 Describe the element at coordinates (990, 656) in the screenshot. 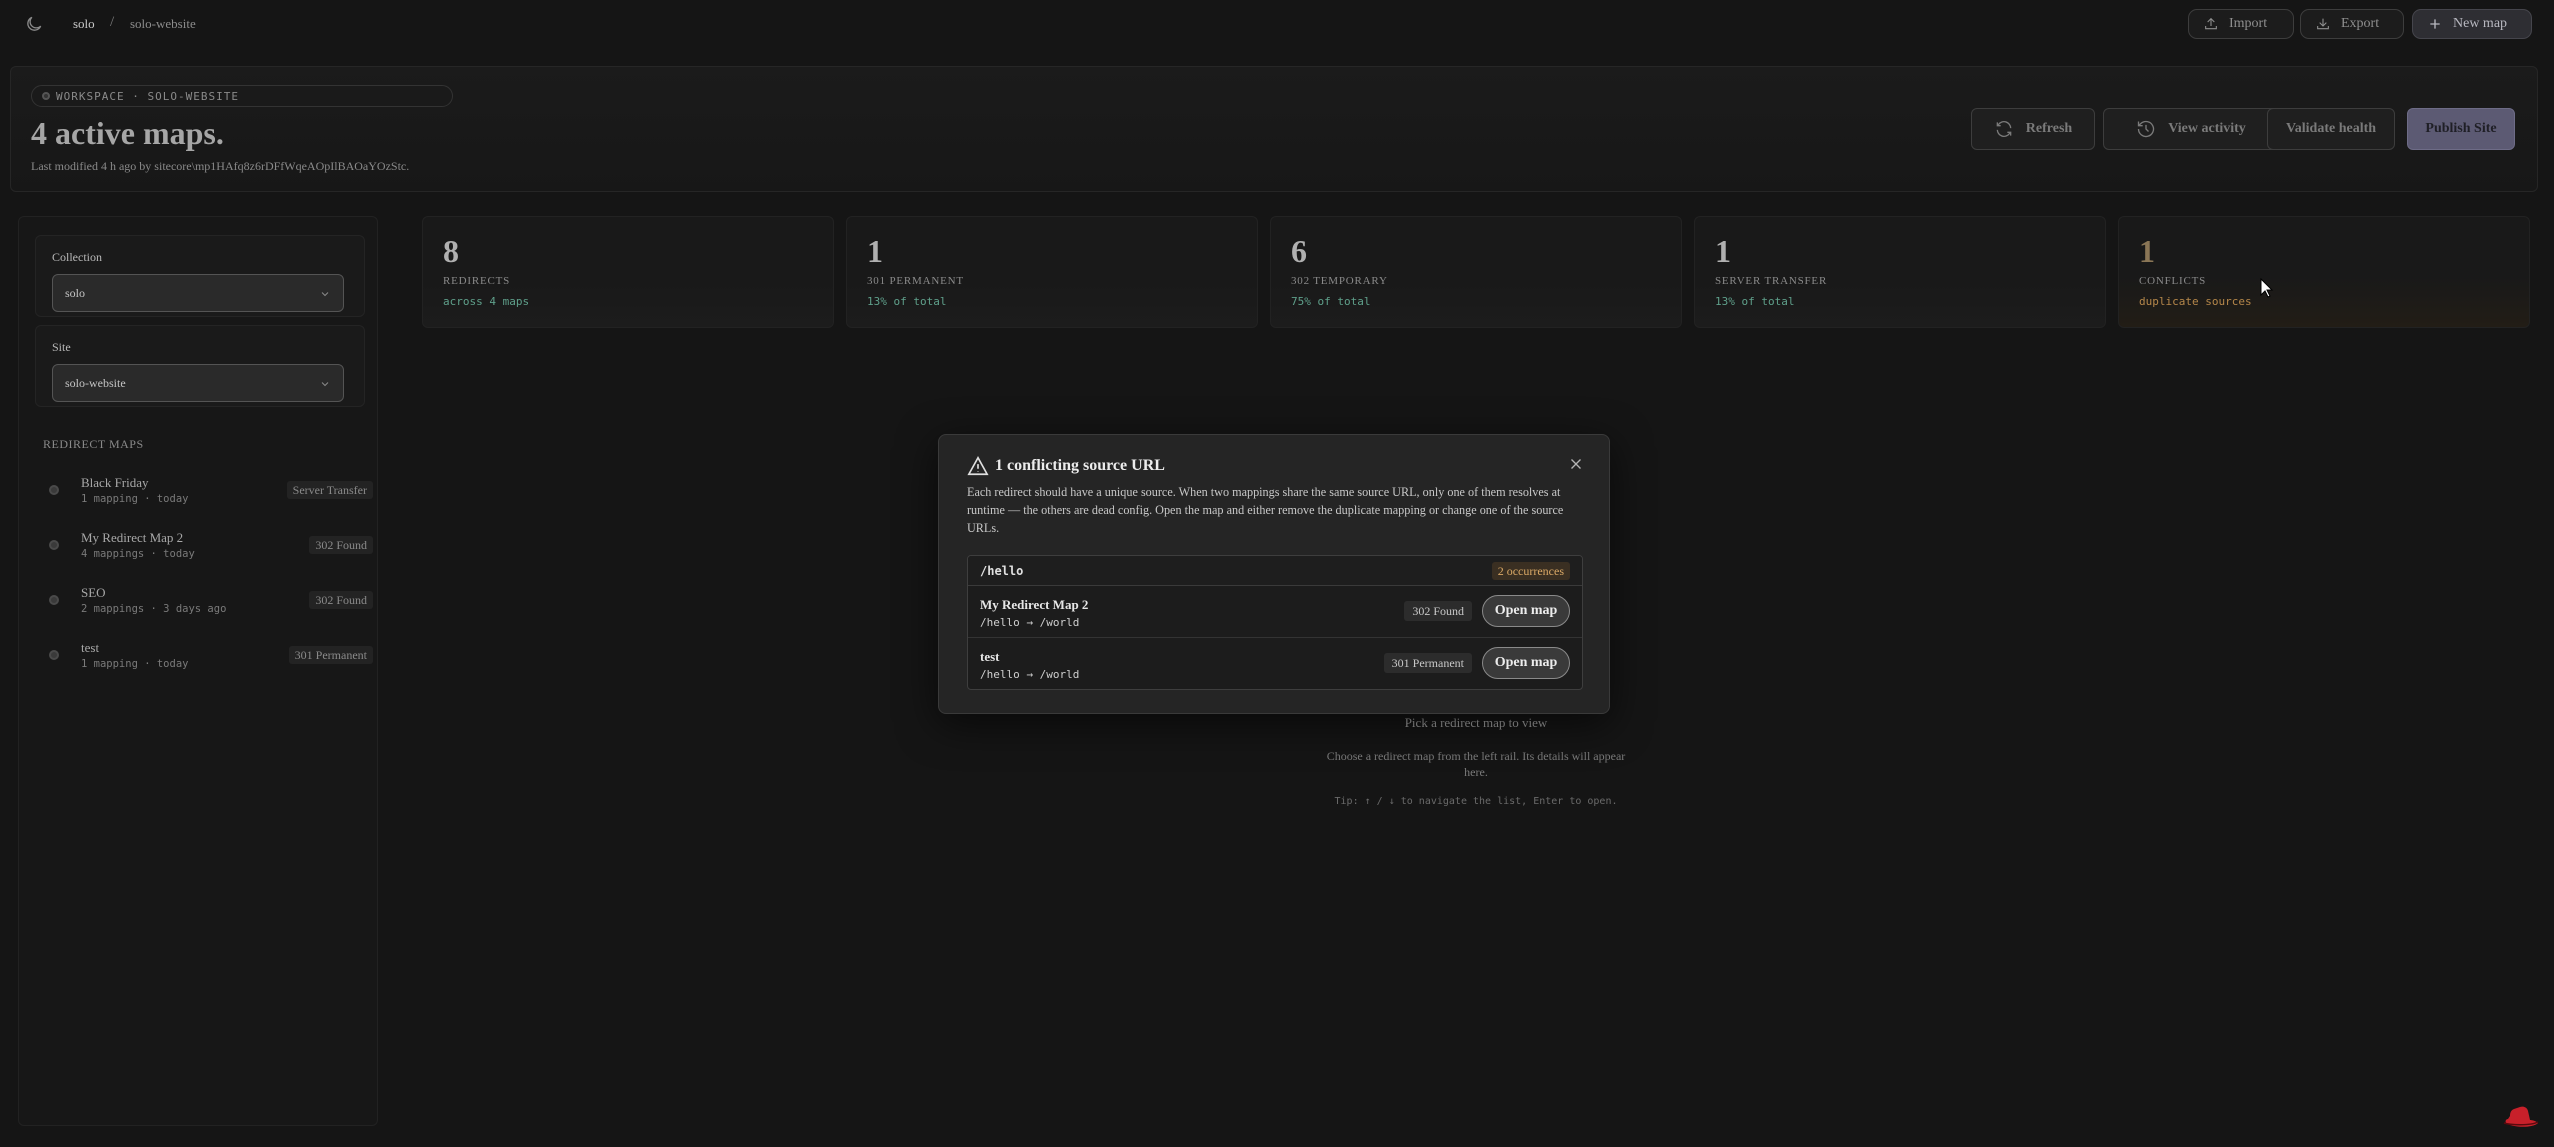

I see `conflict-map-name: test` at that location.